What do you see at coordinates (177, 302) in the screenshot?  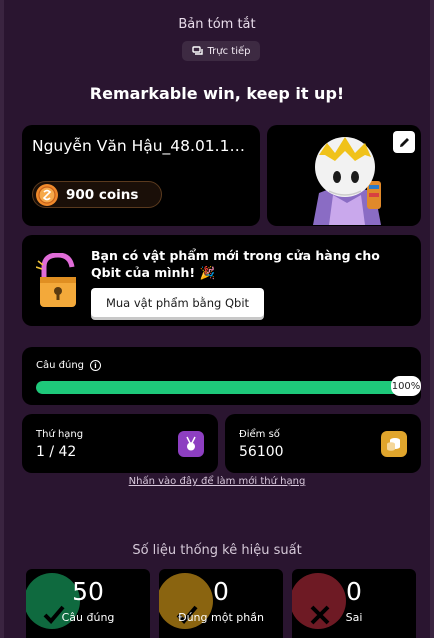 I see `buy-items-button: Mua vật phẩm bằng Qbit` at bounding box center [177, 302].